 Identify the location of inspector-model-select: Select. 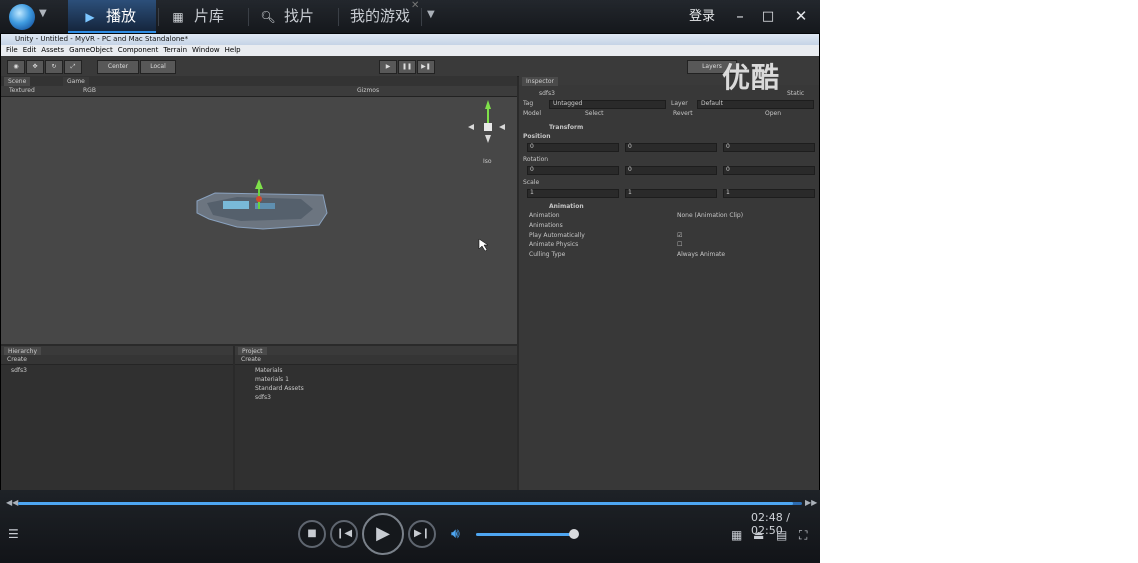
(594, 113).